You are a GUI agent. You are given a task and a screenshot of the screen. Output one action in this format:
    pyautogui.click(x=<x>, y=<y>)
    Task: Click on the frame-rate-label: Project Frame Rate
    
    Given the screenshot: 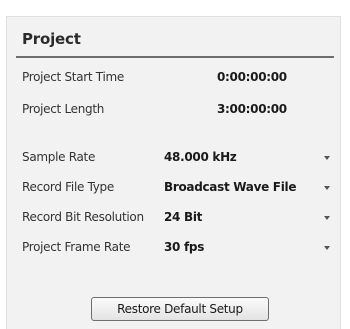 What is the action you would take?
    pyautogui.click(x=76, y=247)
    